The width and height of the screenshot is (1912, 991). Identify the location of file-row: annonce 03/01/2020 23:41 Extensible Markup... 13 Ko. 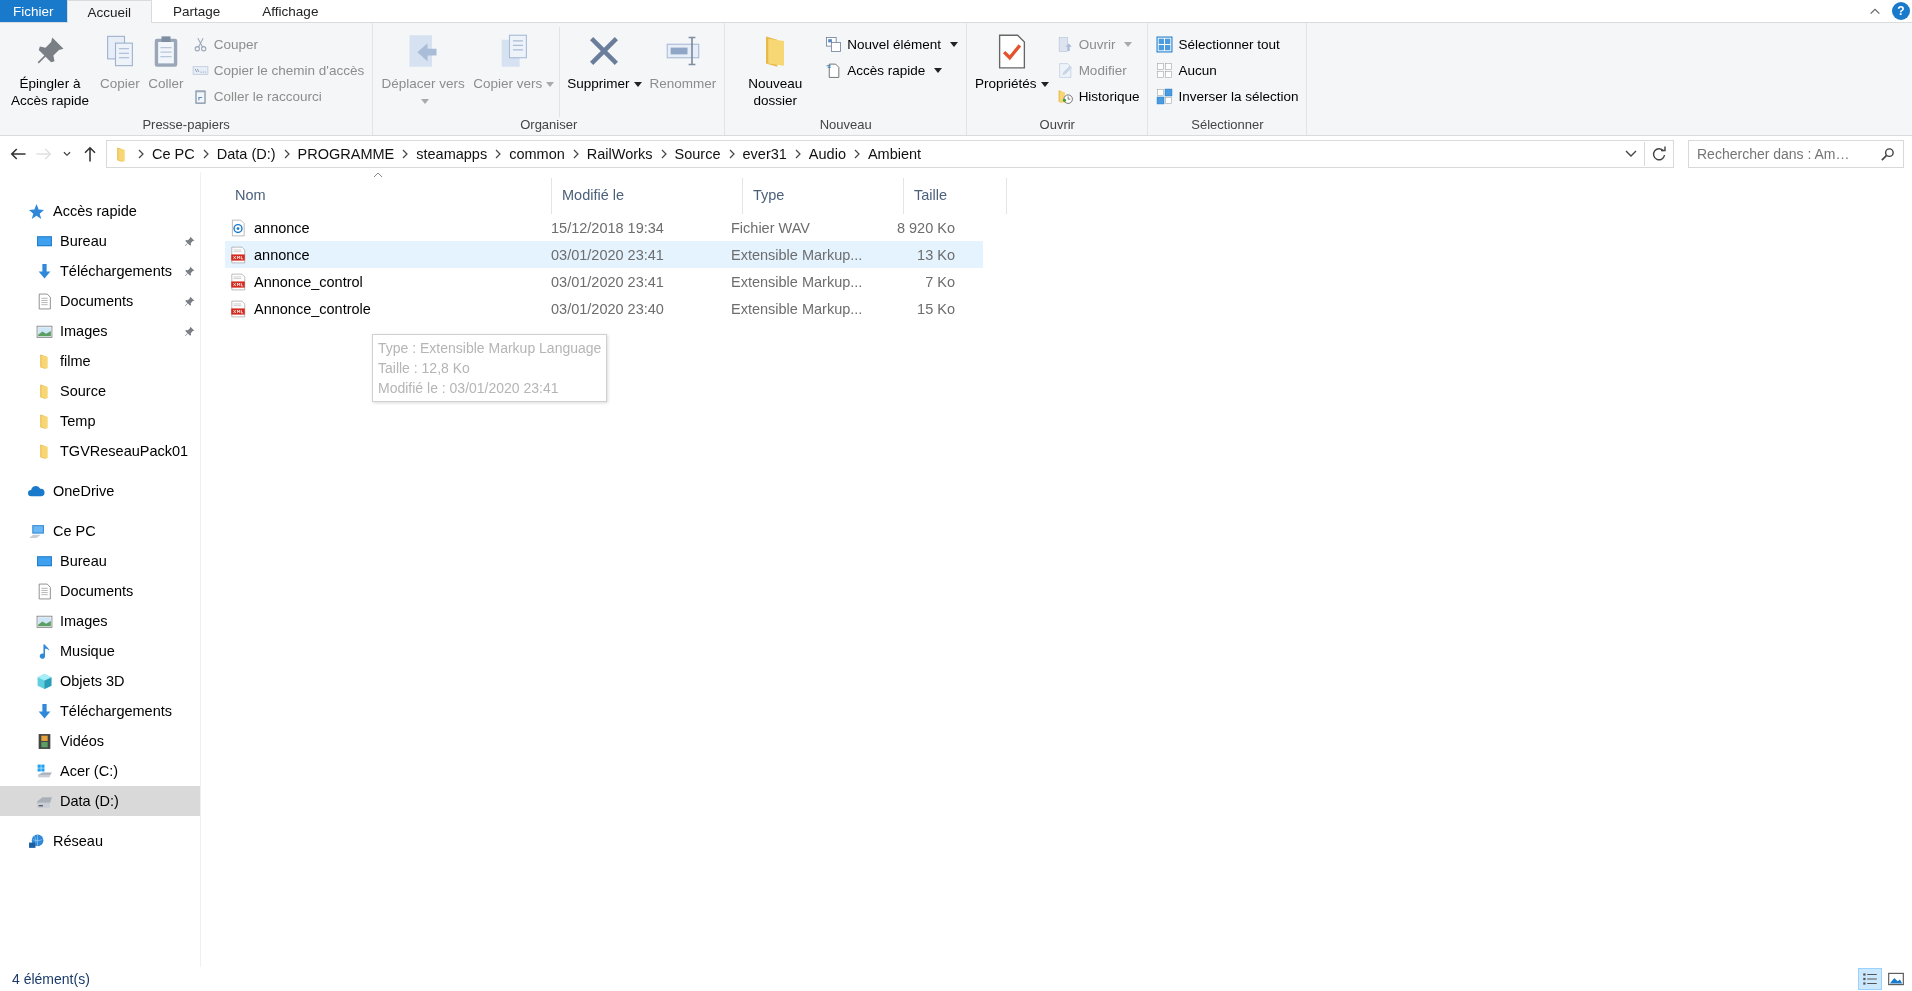
(604, 254).